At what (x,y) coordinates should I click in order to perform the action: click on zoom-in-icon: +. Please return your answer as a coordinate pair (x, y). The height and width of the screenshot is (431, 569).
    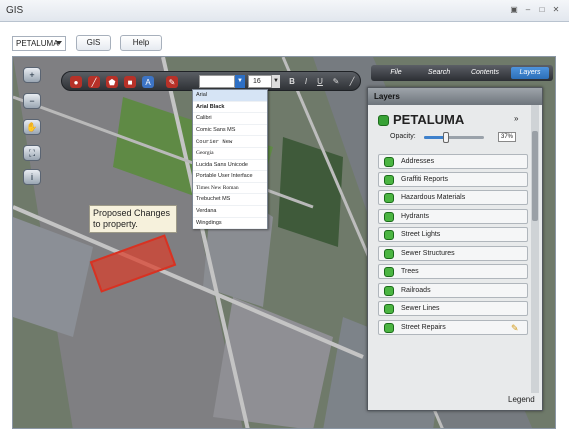
    Looking at the image, I should click on (32, 75).